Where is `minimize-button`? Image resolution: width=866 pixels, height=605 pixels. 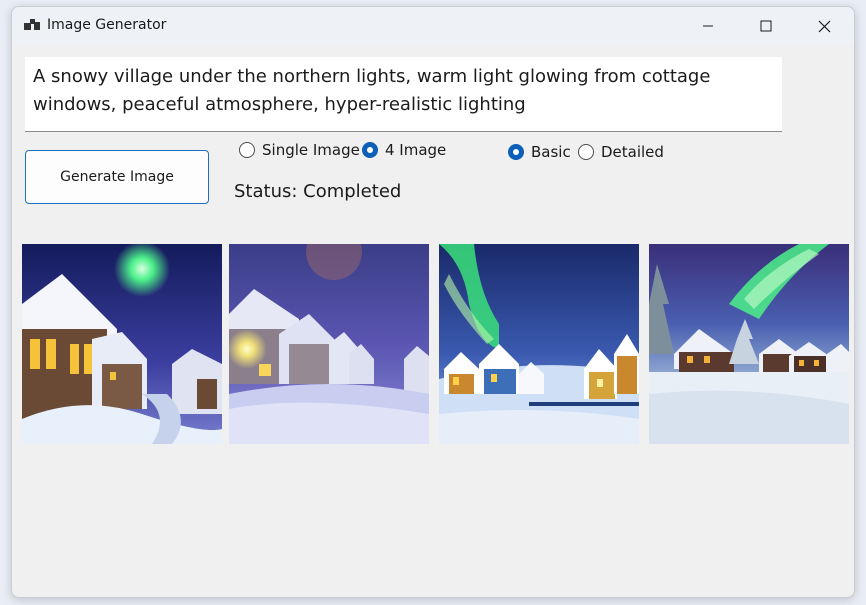 minimize-button is located at coordinates (708, 26).